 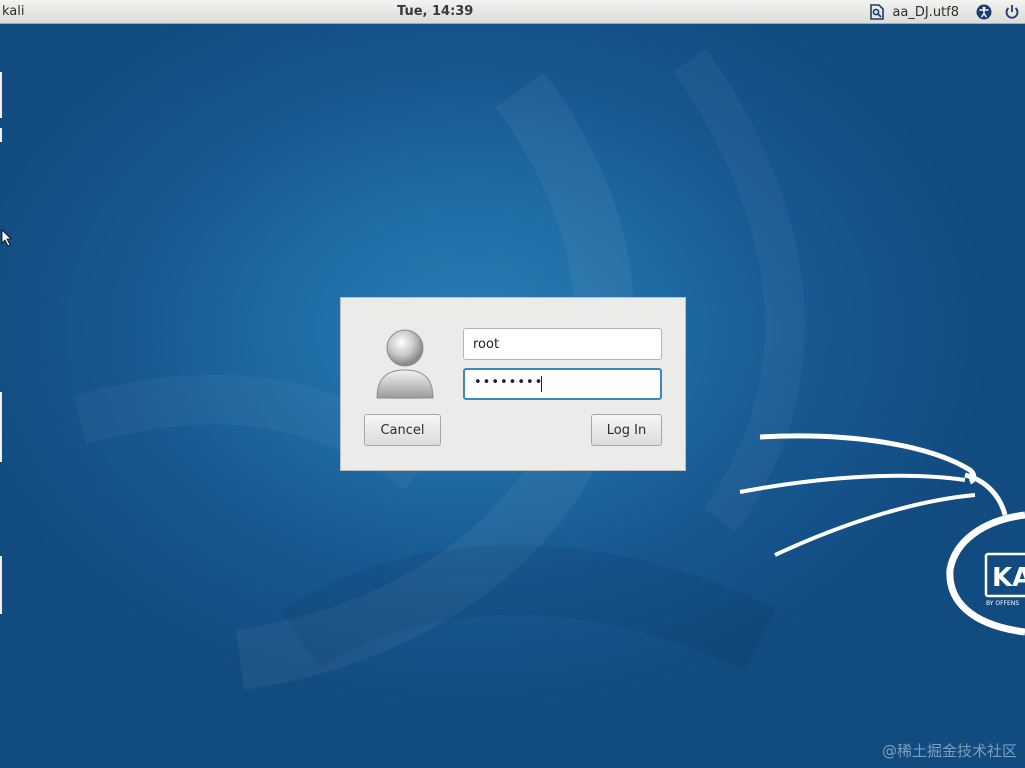 I want to click on panel-indicators: aa_DJ.utf8, so click(x=943, y=12).